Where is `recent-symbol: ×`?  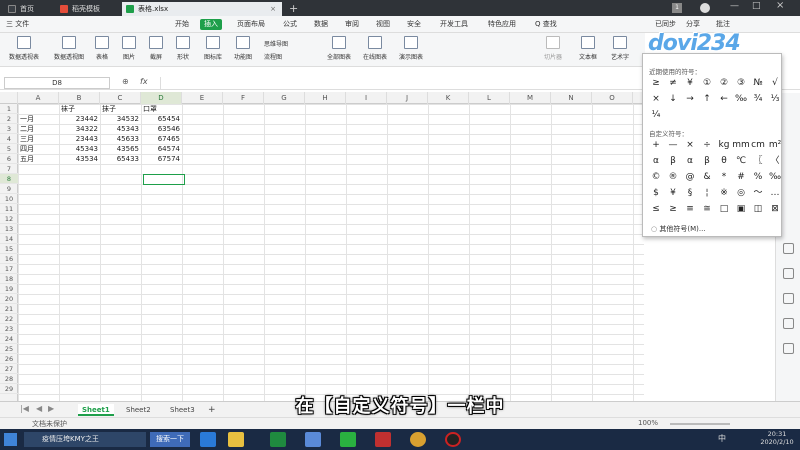 recent-symbol: × is located at coordinates (656, 99).